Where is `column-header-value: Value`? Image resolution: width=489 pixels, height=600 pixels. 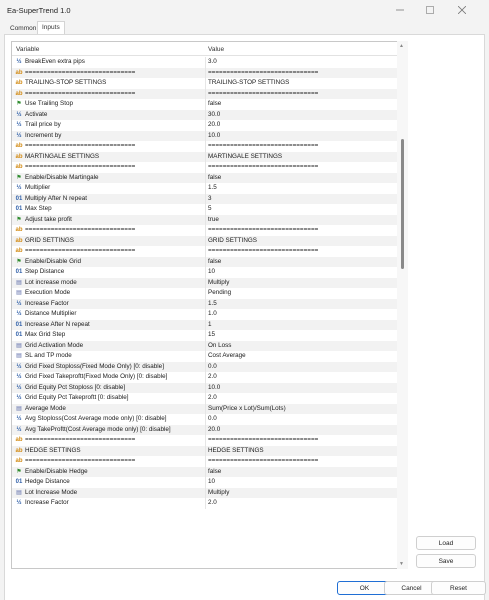
column-header-value: Value is located at coordinates (216, 49).